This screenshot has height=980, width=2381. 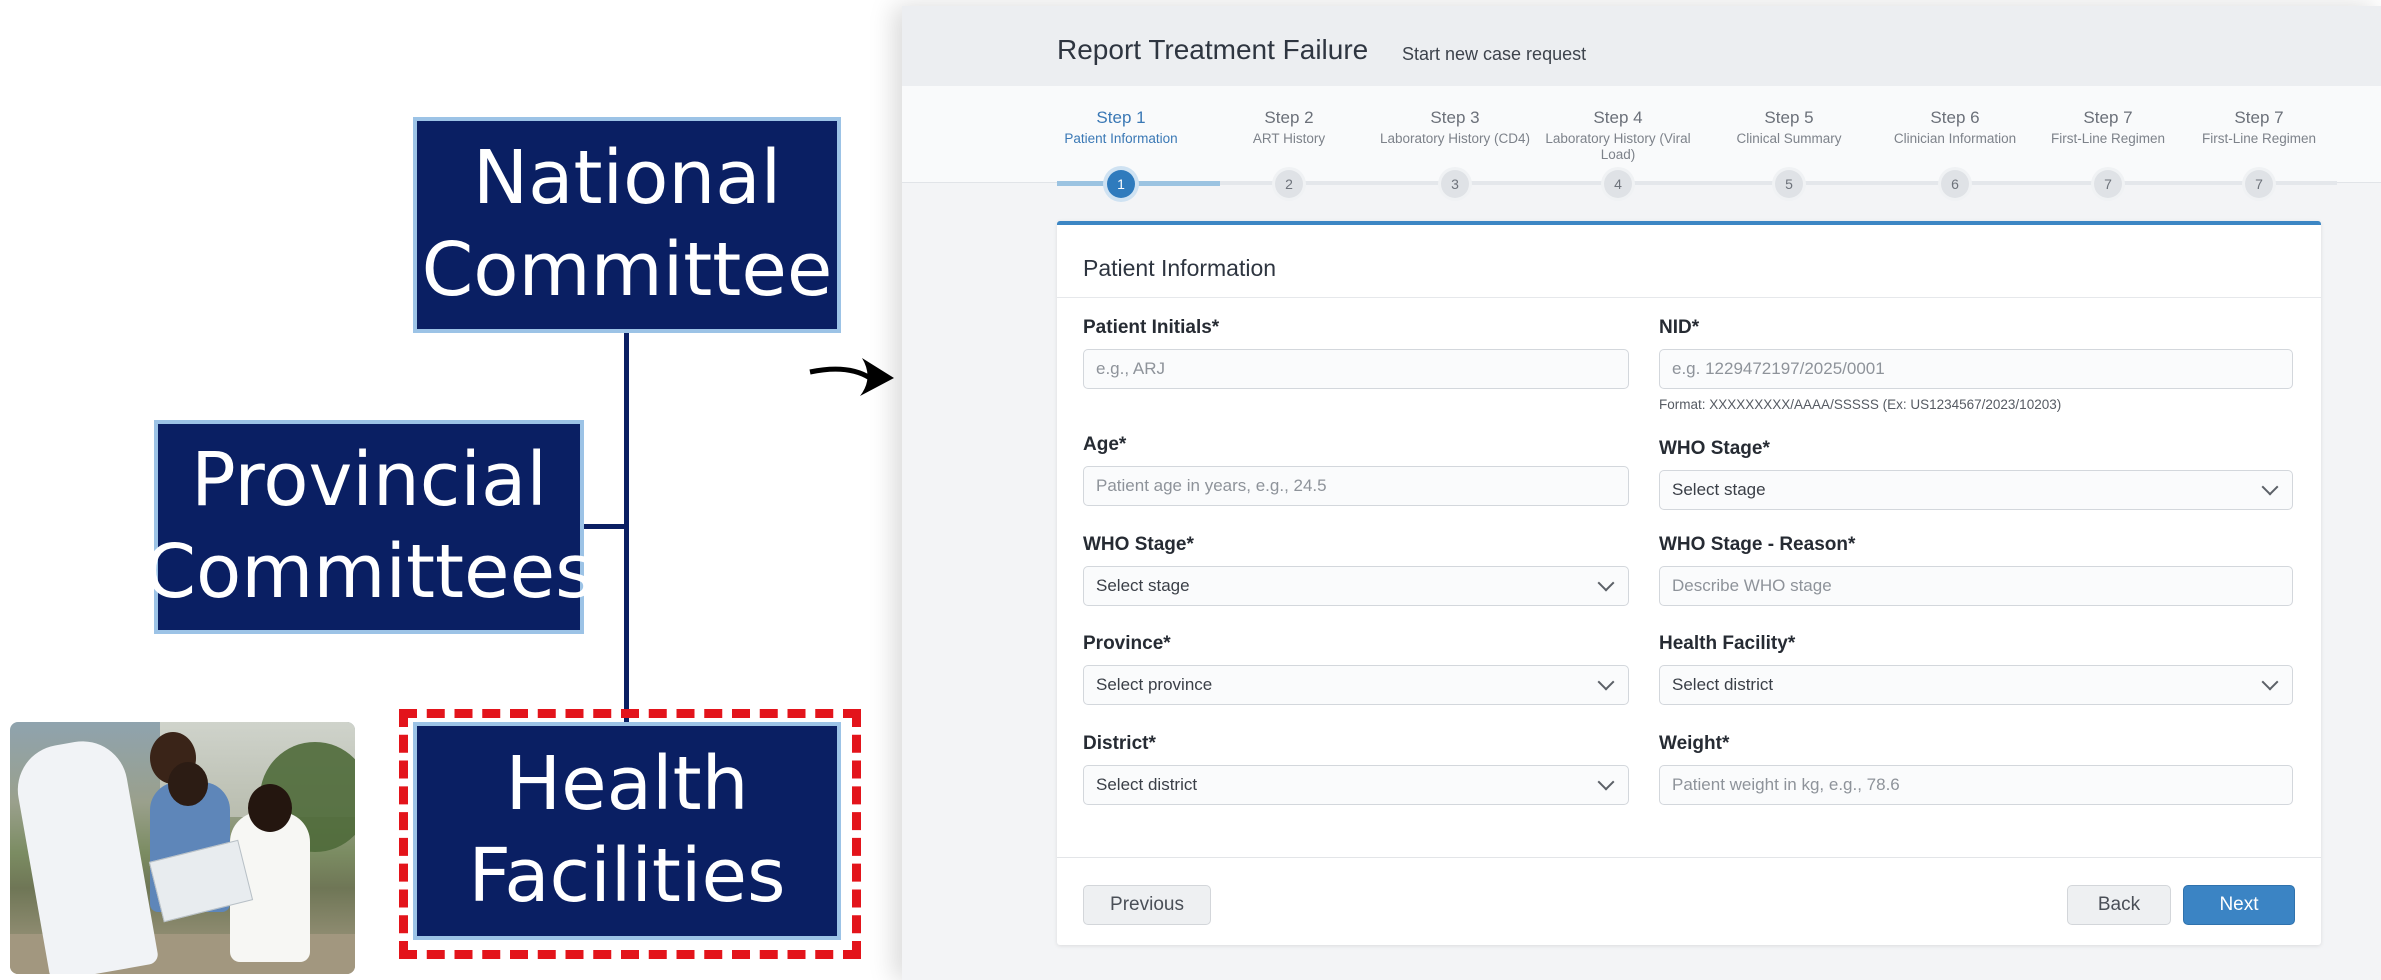 What do you see at coordinates (1679, 327) in the screenshot?
I see `nid-label: NID*` at bounding box center [1679, 327].